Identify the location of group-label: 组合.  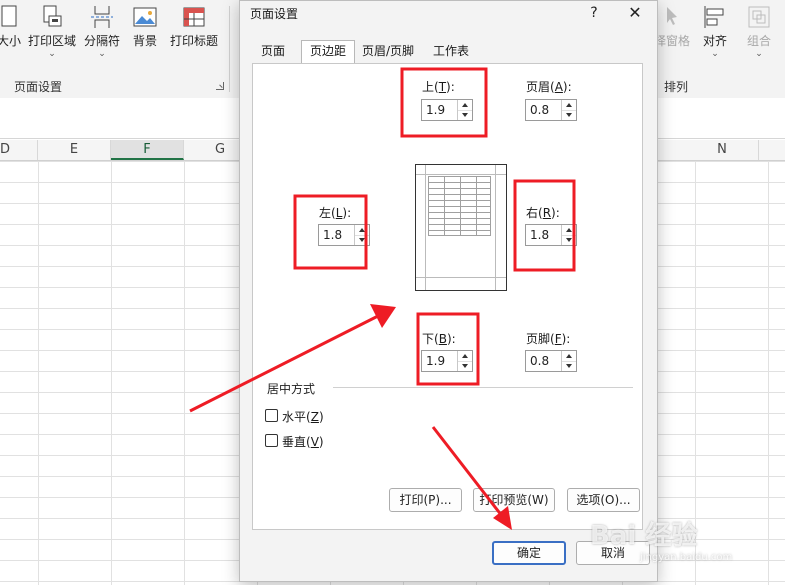
(758, 41).